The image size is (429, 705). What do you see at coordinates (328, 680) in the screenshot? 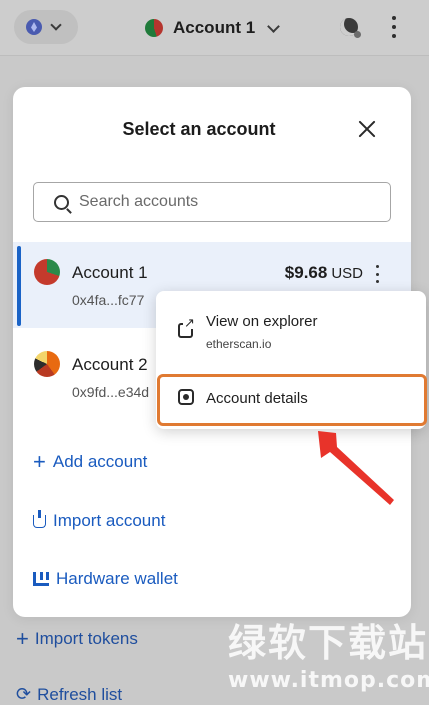
I see `watermark-url: www.itmop.com` at bounding box center [328, 680].